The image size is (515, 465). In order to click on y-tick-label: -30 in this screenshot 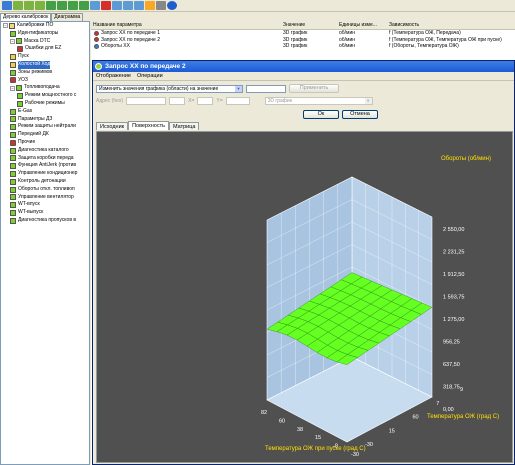, I will do `click(369, 445)`.